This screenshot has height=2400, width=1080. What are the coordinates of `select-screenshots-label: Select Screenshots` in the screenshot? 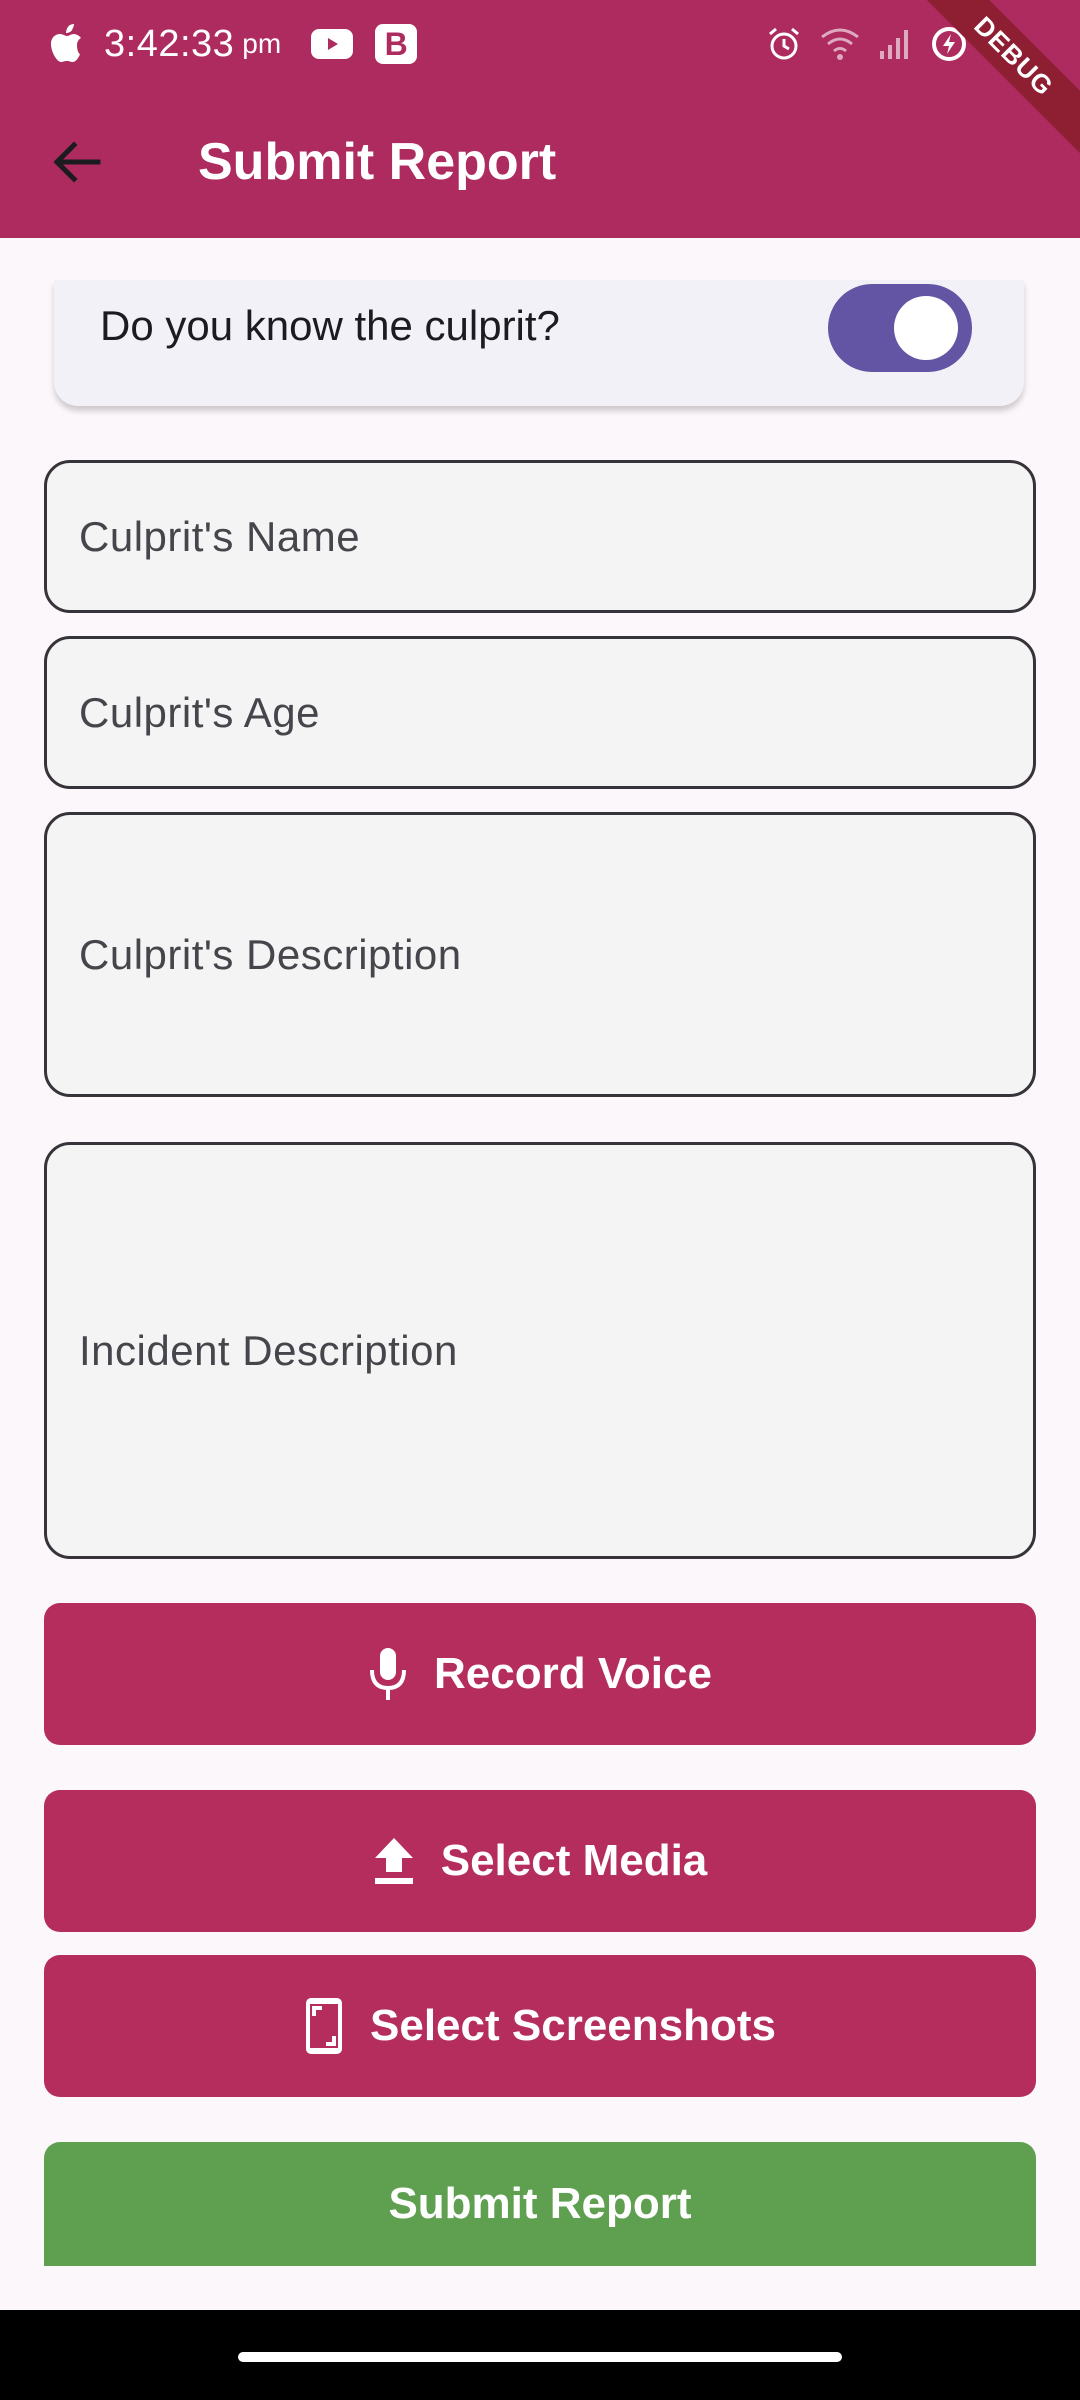 It's located at (573, 2025).